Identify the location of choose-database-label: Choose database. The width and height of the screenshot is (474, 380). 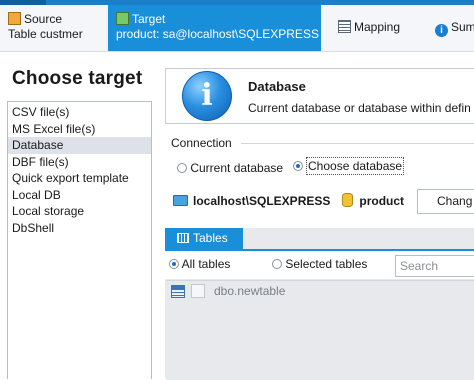
(355, 166).